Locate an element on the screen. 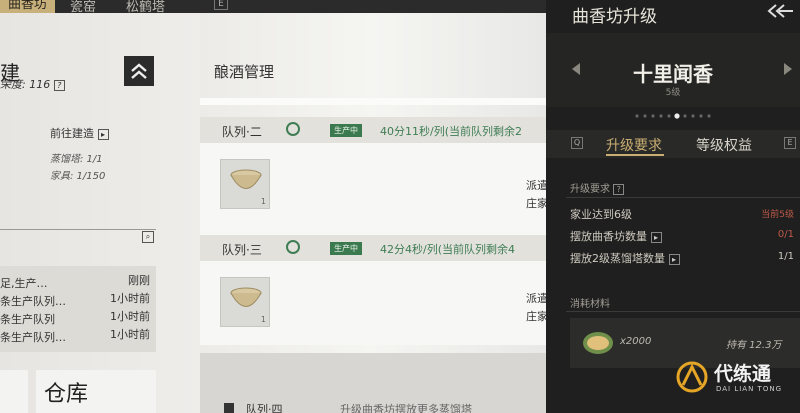 The height and width of the screenshot is (413, 800). requirements-heading: 升级要求 ? is located at coordinates (597, 187).